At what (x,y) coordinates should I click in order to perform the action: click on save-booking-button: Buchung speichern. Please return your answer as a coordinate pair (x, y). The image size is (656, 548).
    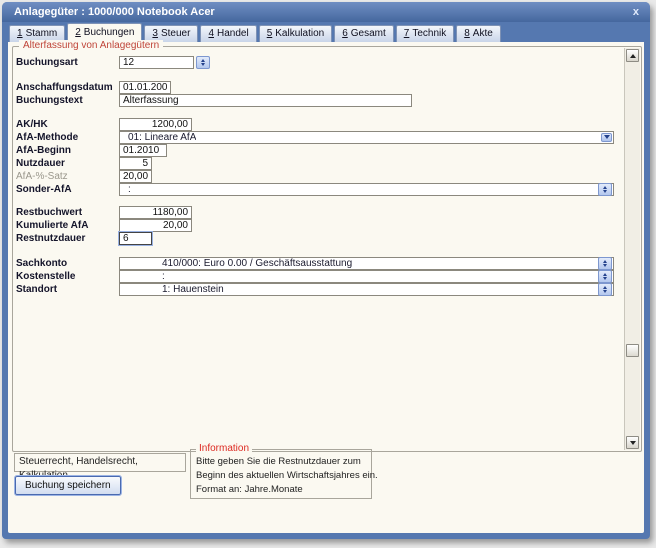
    Looking at the image, I should click on (68, 485).